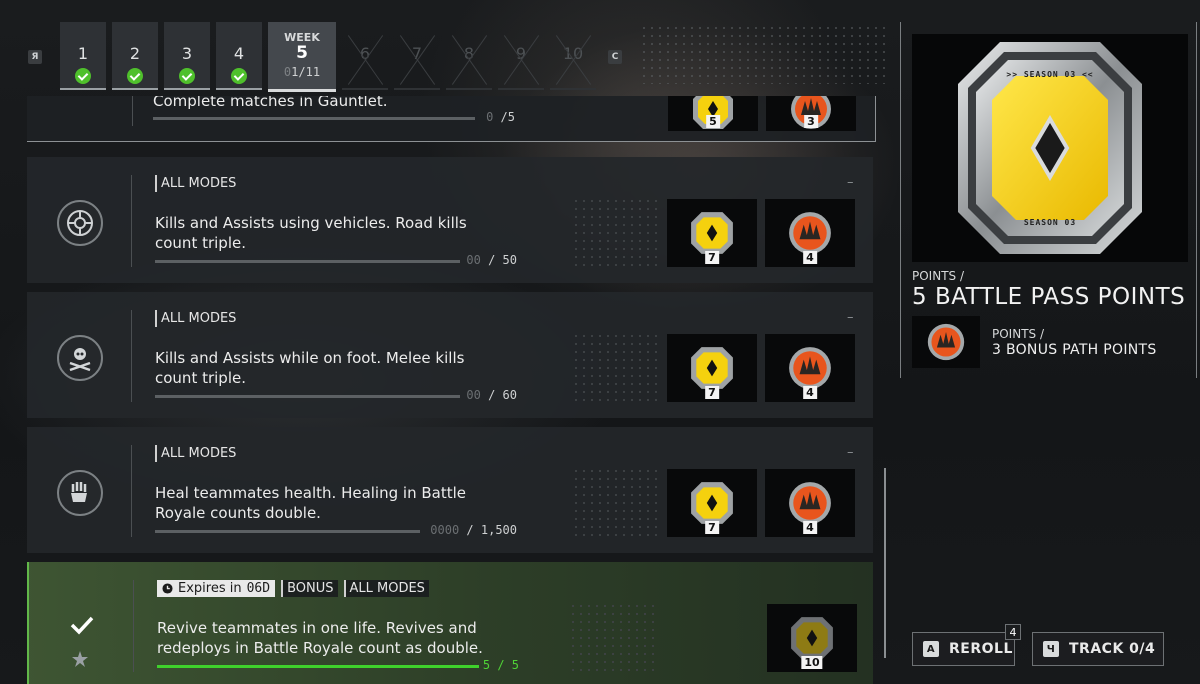 The height and width of the screenshot is (684, 1200). Describe the element at coordinates (80, 493) in the screenshot. I see `healing-paw-icon` at that location.